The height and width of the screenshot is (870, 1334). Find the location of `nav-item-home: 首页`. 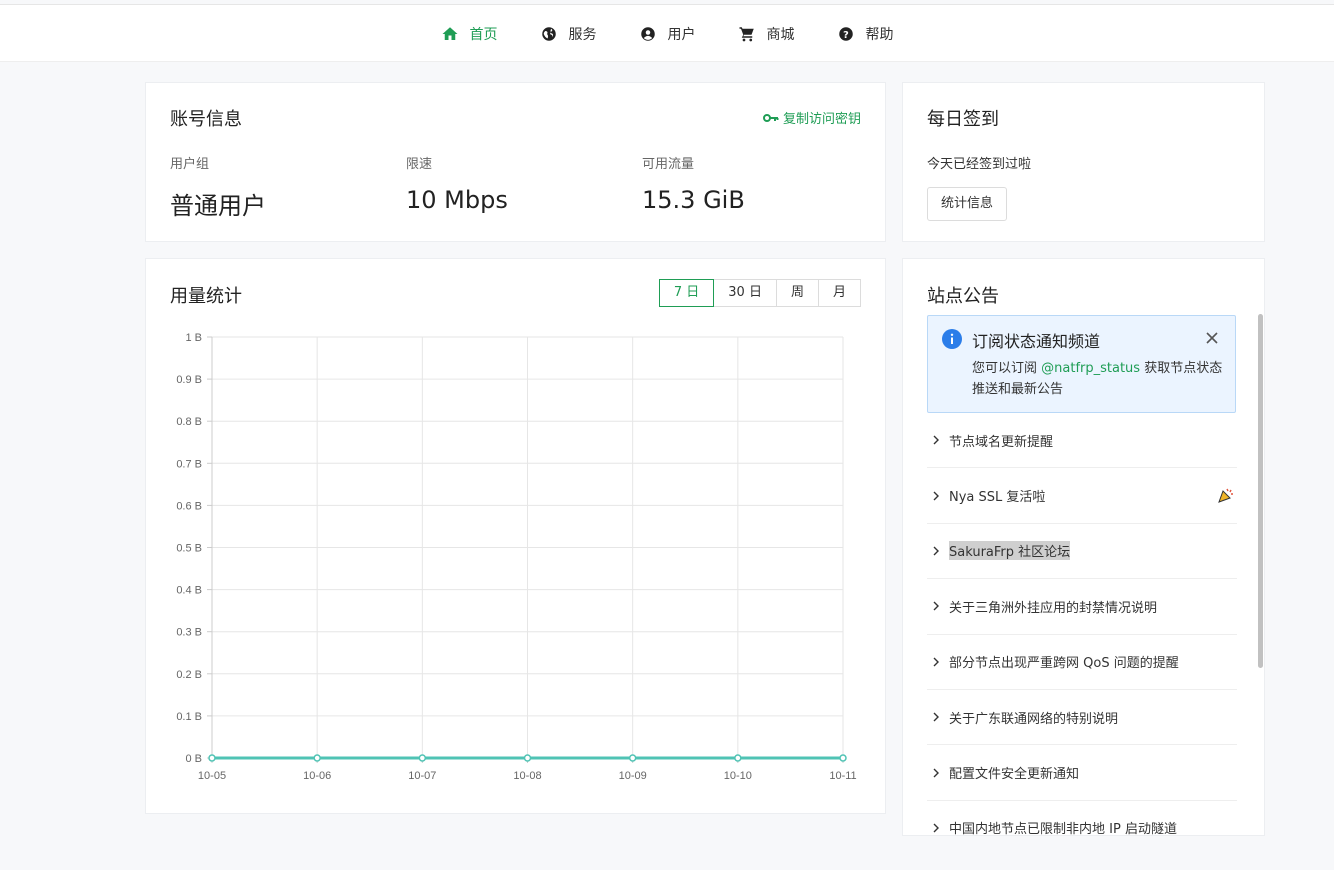

nav-item-home: 首页 is located at coordinates (469, 34).